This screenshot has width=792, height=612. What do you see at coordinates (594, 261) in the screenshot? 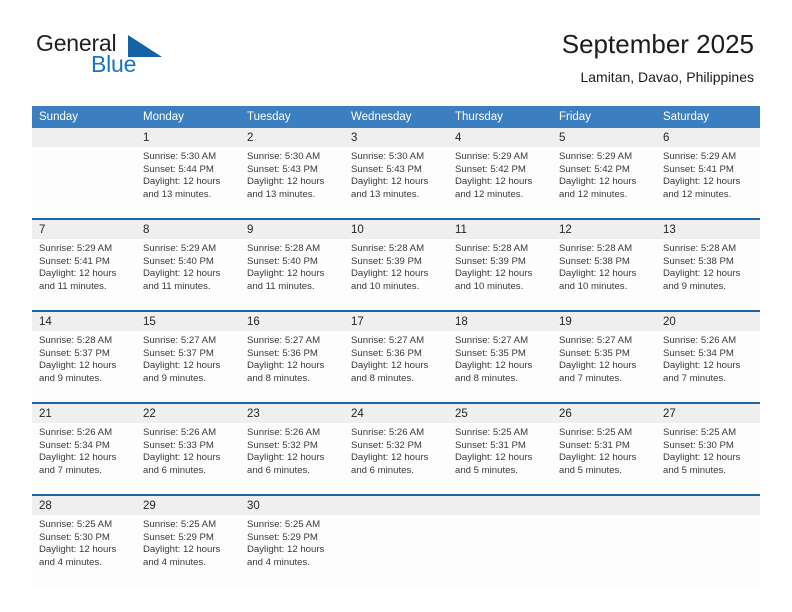
I see `sunset-text: Sunset: 5:38 PM` at bounding box center [594, 261].